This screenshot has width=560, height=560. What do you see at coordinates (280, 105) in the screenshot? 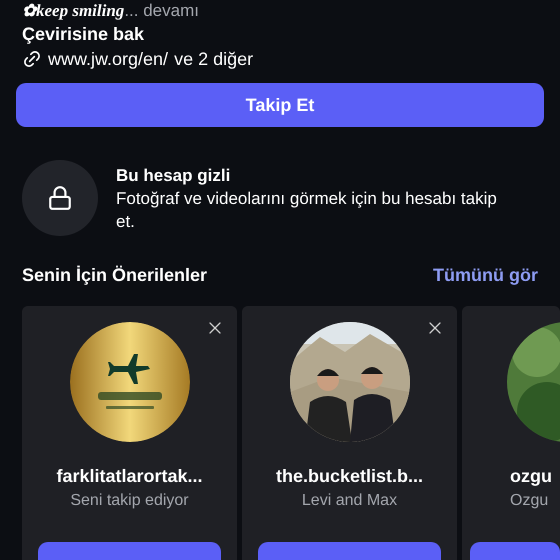
I see `follow-button: Takip Et` at bounding box center [280, 105].